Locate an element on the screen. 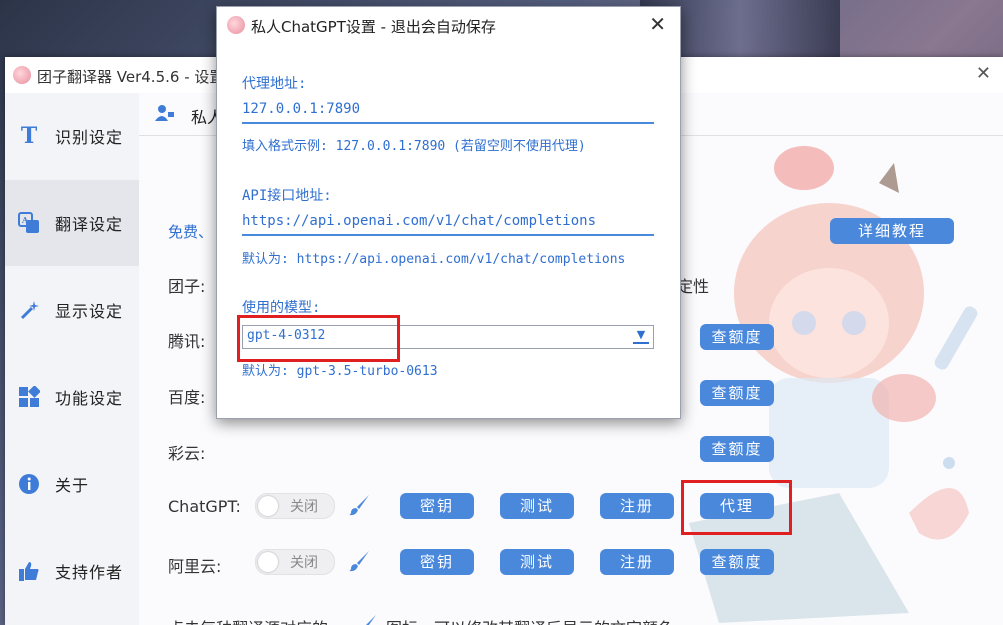  sidebar-item-label: 支持作者 is located at coordinates (89, 572).